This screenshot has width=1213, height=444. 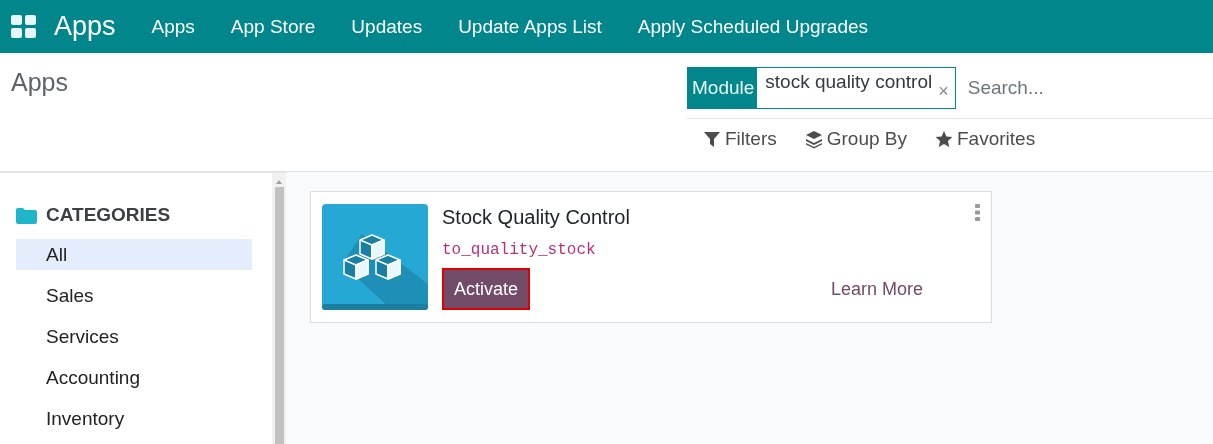 I want to click on activate-button: Activate, so click(x=486, y=289).